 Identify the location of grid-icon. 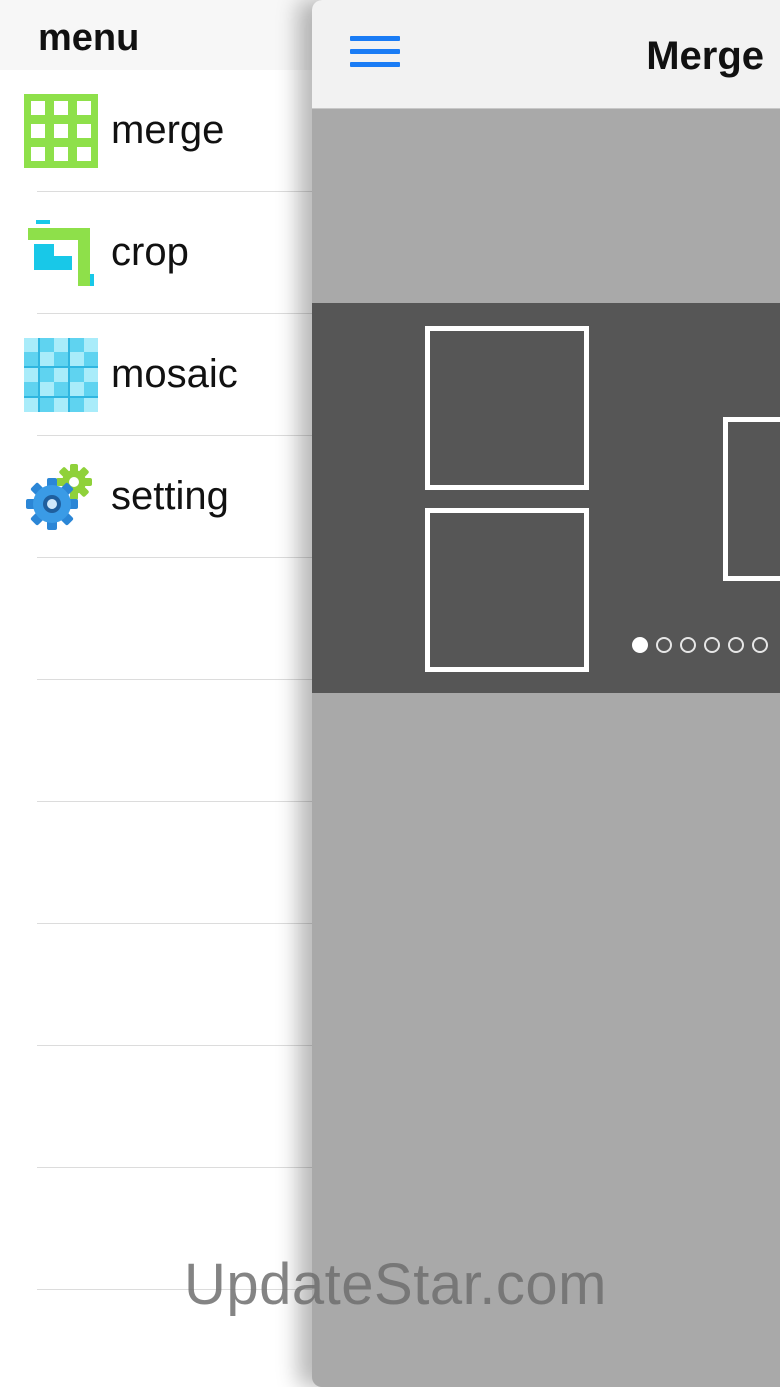
(61, 131).